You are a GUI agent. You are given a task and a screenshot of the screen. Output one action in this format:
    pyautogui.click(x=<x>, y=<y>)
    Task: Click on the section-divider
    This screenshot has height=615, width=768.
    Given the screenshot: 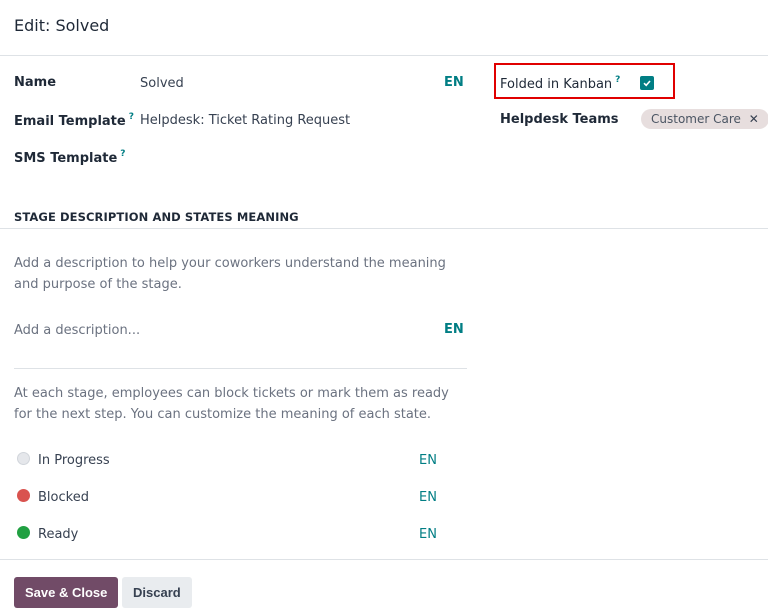 What is the action you would take?
    pyautogui.click(x=384, y=228)
    